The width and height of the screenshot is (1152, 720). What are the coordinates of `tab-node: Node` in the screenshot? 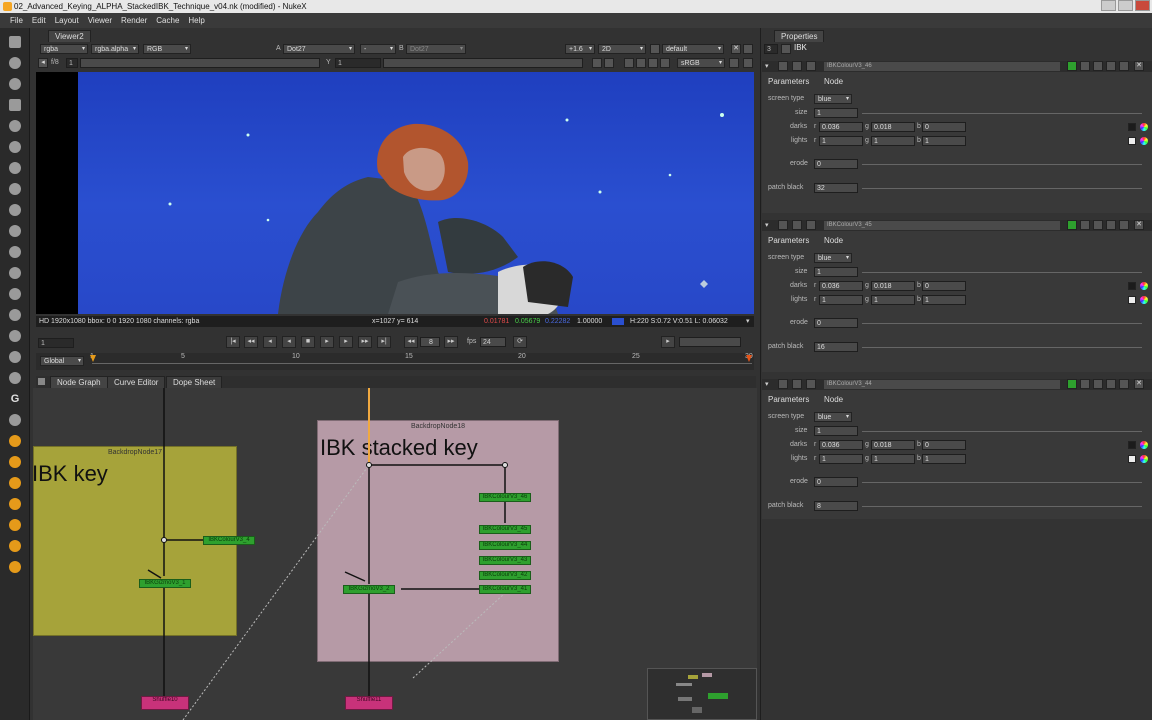 It's located at (833, 81).